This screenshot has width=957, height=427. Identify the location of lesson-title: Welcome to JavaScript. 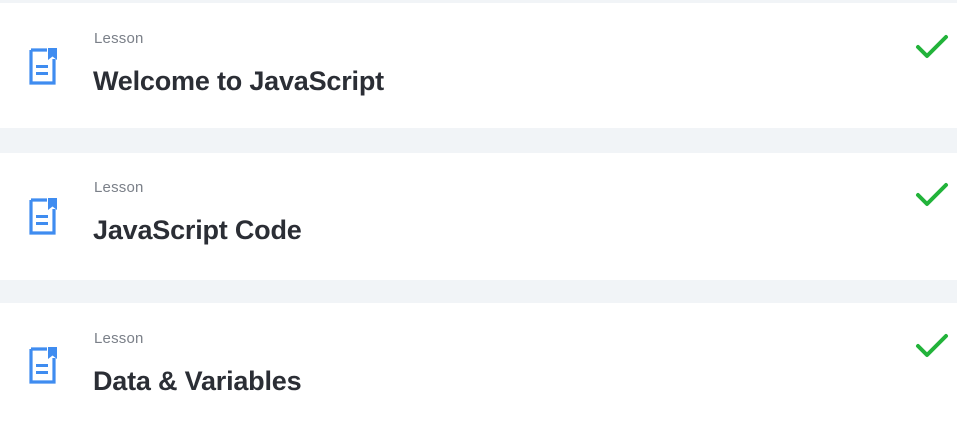
(238, 81).